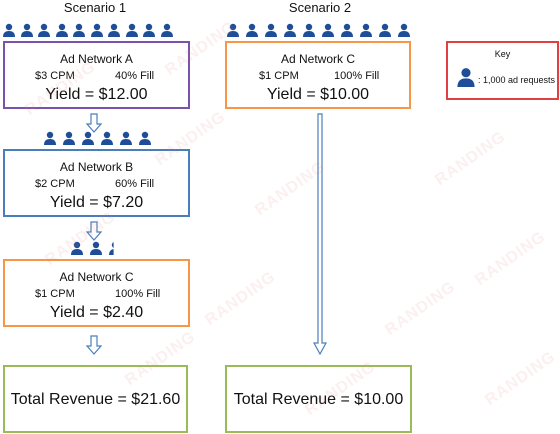 The height and width of the screenshot is (434, 560). What do you see at coordinates (96, 312) in the screenshot?
I see `network-yield: Yield = $2.40` at bounding box center [96, 312].